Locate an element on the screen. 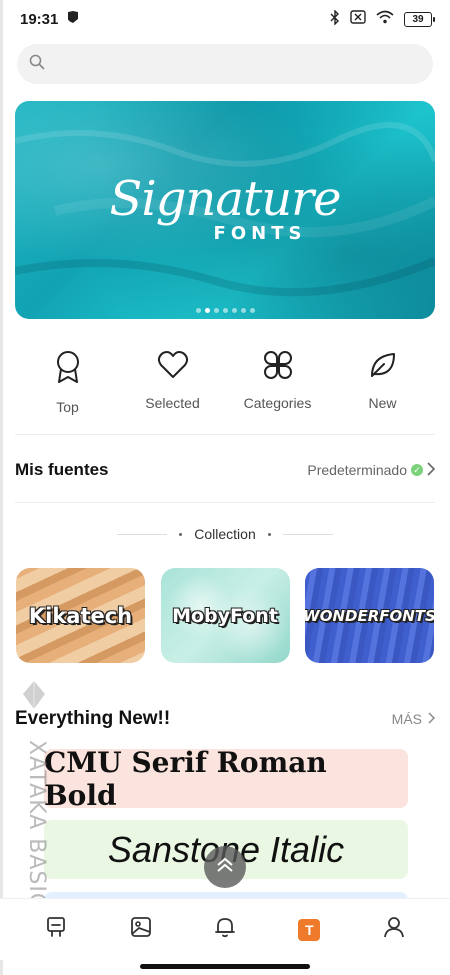  category-selected: Selected is located at coordinates (172, 382).